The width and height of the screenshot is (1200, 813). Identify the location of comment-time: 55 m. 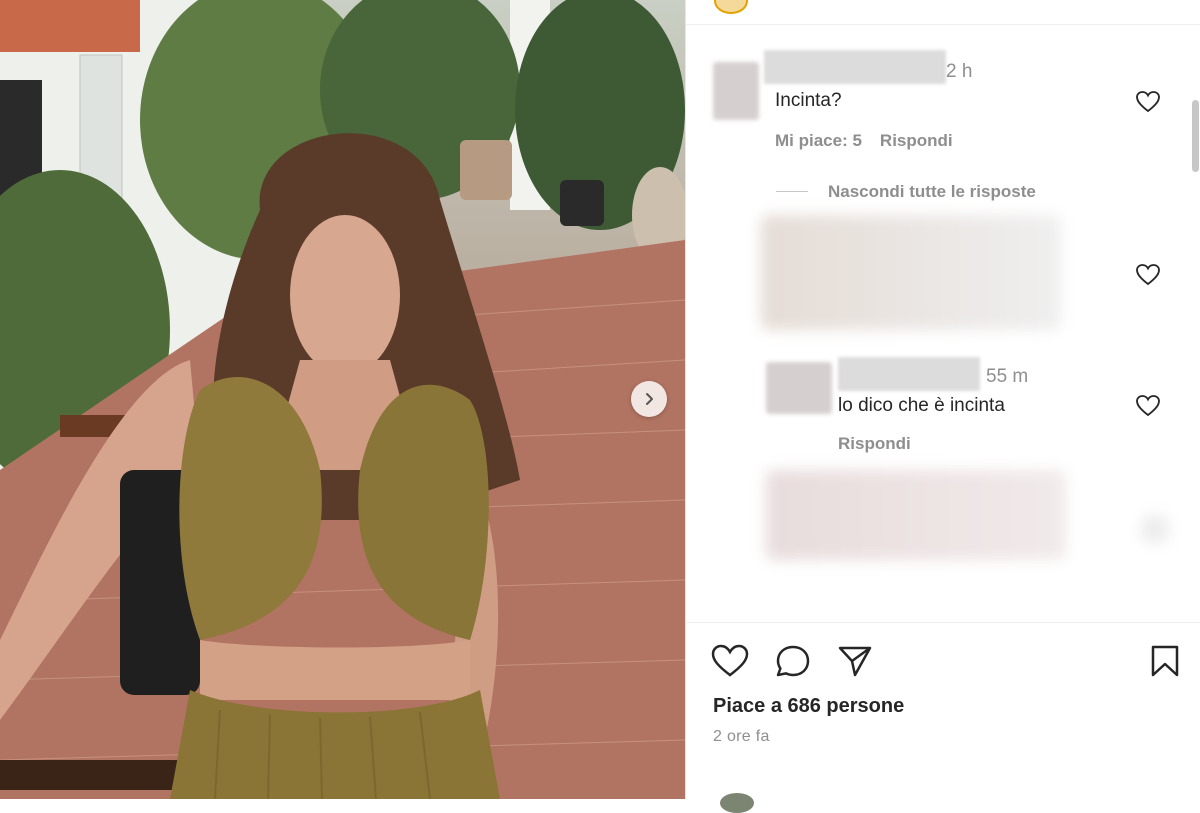
(1007, 376).